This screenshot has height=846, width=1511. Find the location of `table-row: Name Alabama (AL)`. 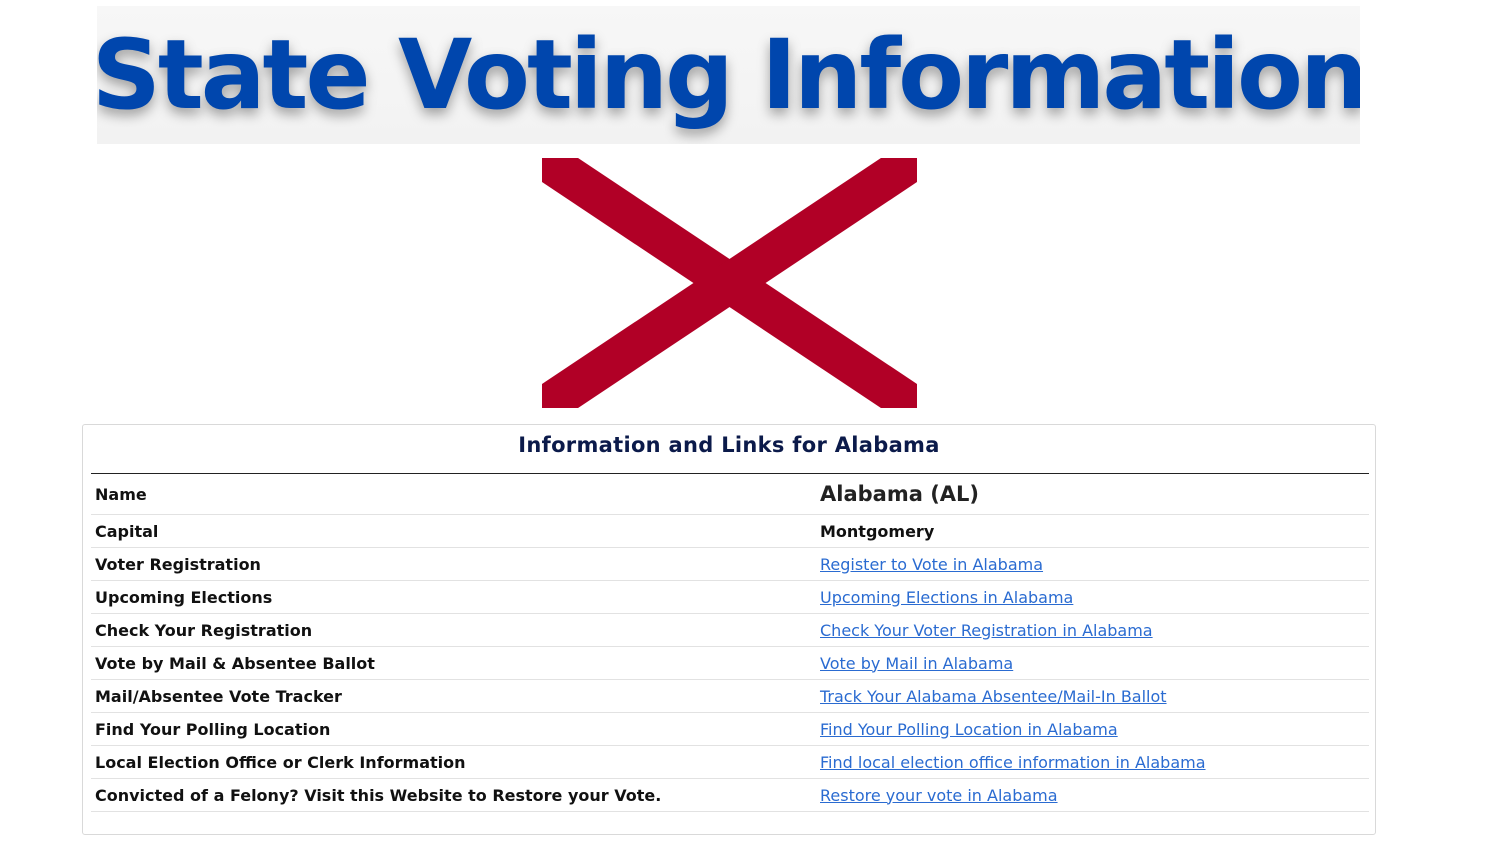

table-row: Name Alabama (AL) is located at coordinates (730, 494).